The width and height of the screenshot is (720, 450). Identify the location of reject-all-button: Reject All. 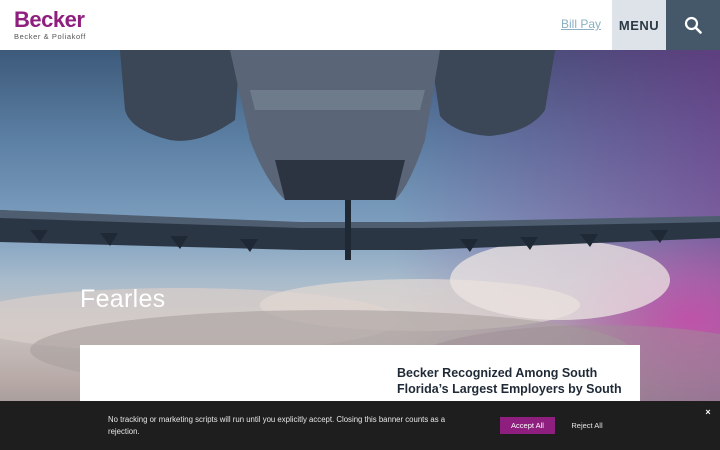
(587, 425).